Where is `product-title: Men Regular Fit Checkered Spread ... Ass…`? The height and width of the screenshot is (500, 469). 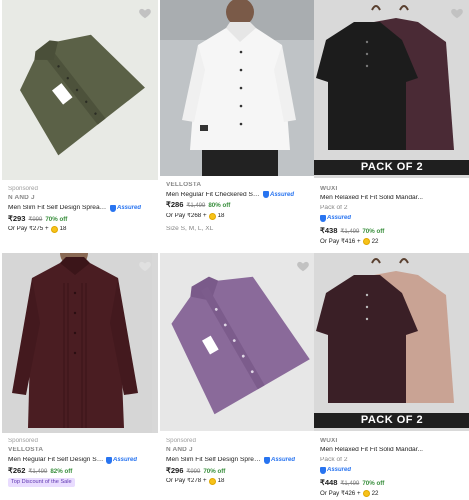
product-title: Men Regular Fit Checkered Spread ... Ass… is located at coordinates (240, 195).